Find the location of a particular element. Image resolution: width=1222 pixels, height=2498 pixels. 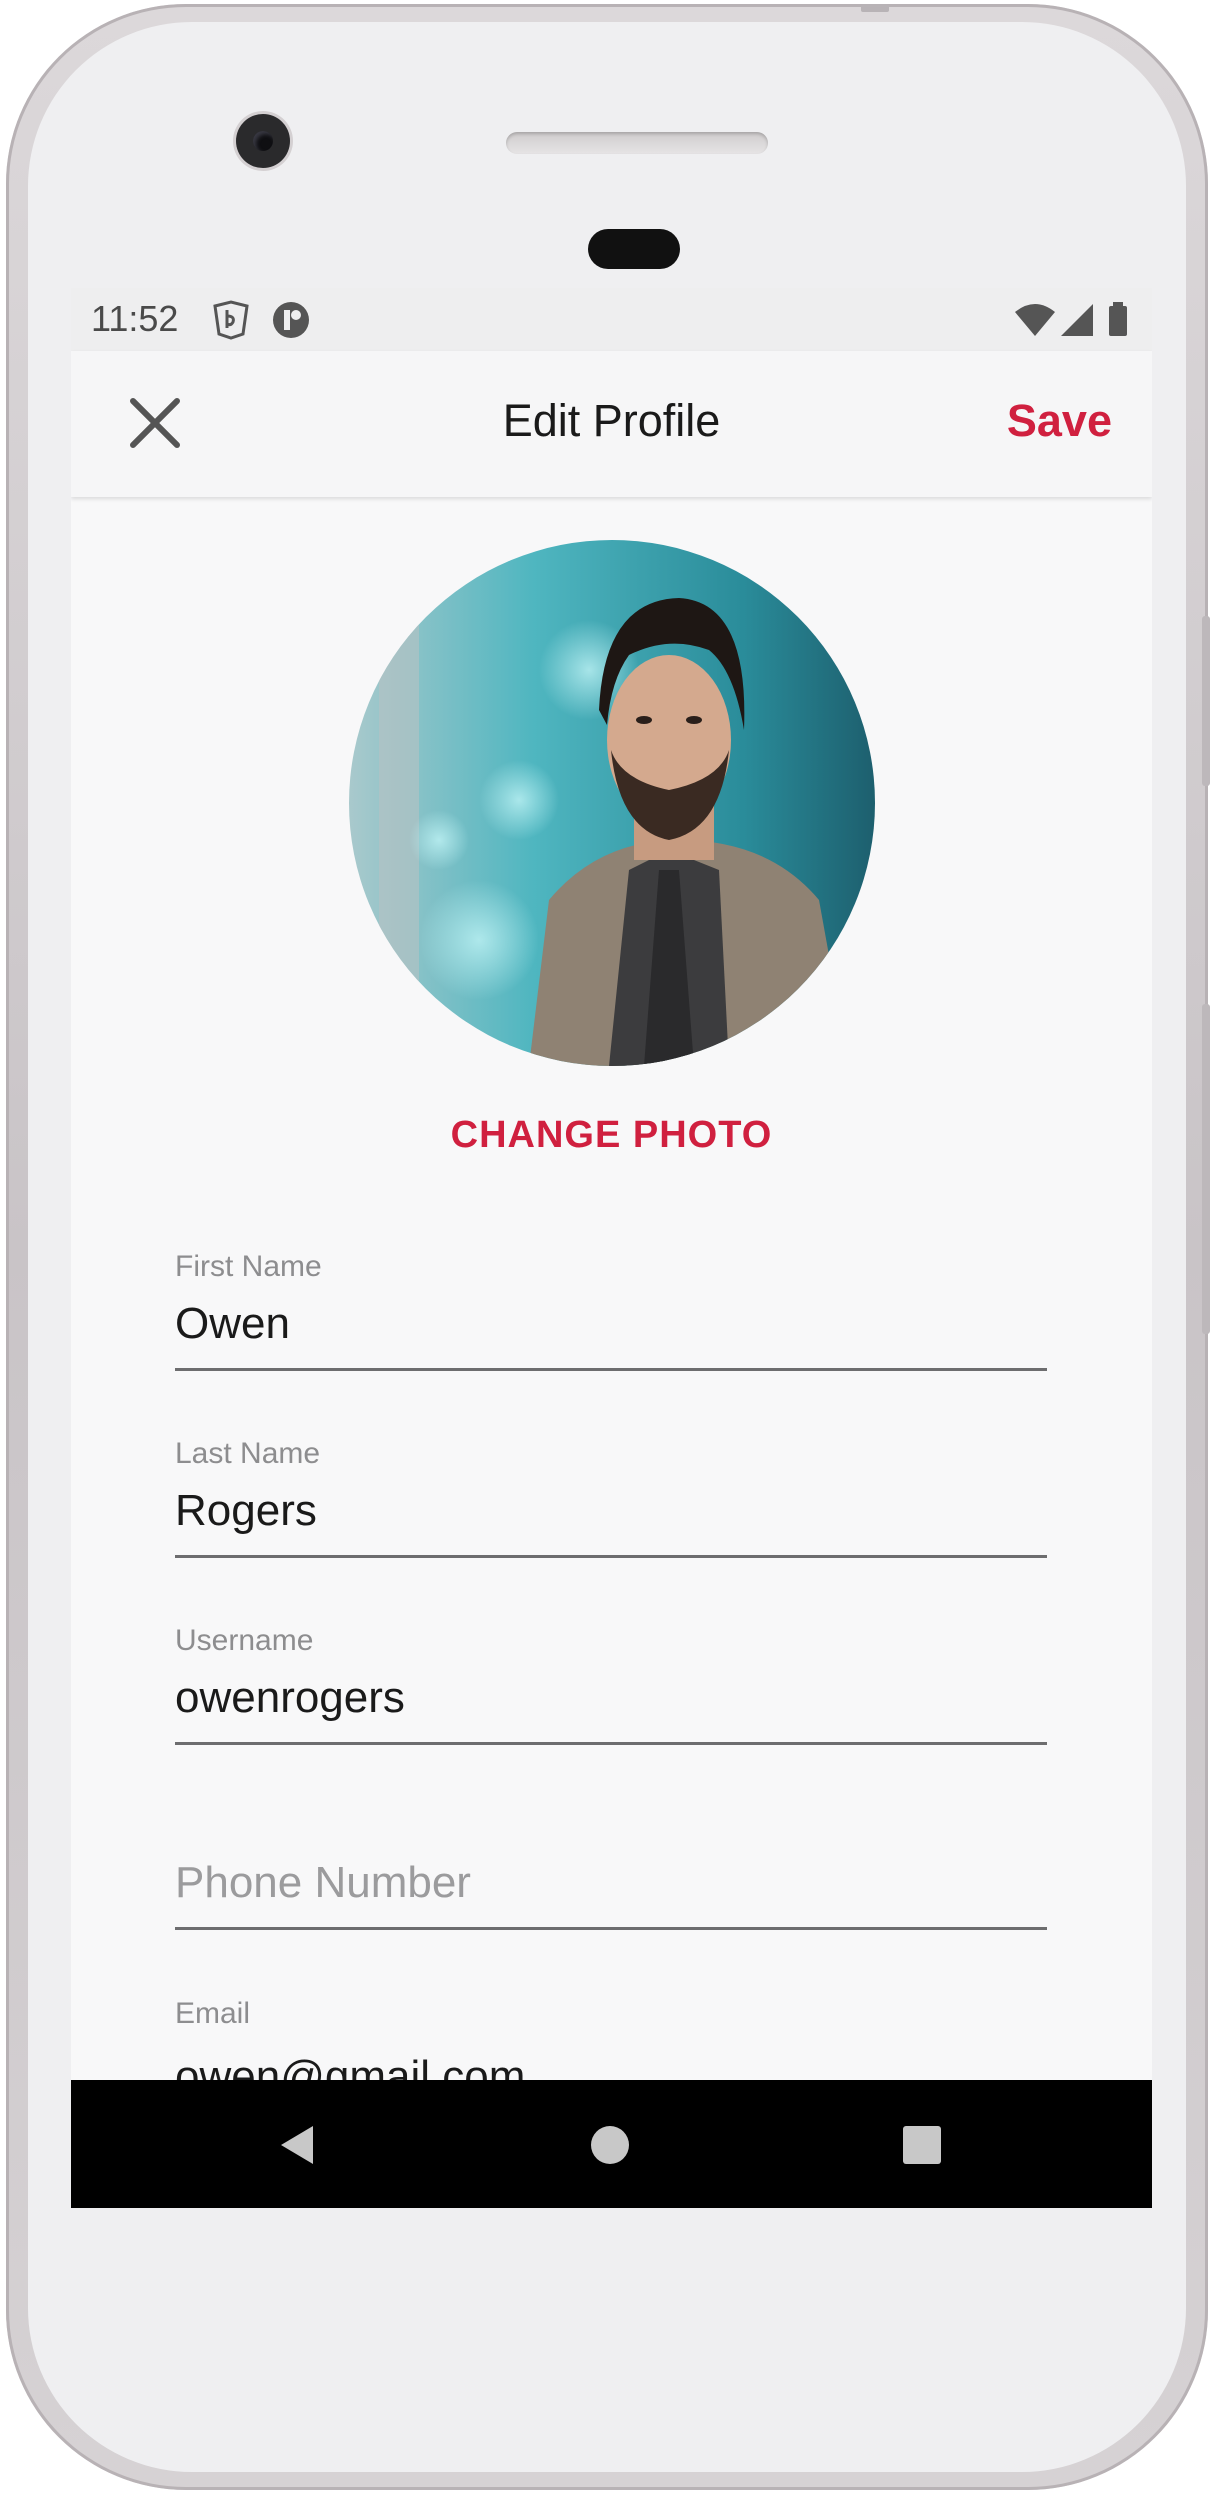

last-name-underline is located at coordinates (611, 1556).